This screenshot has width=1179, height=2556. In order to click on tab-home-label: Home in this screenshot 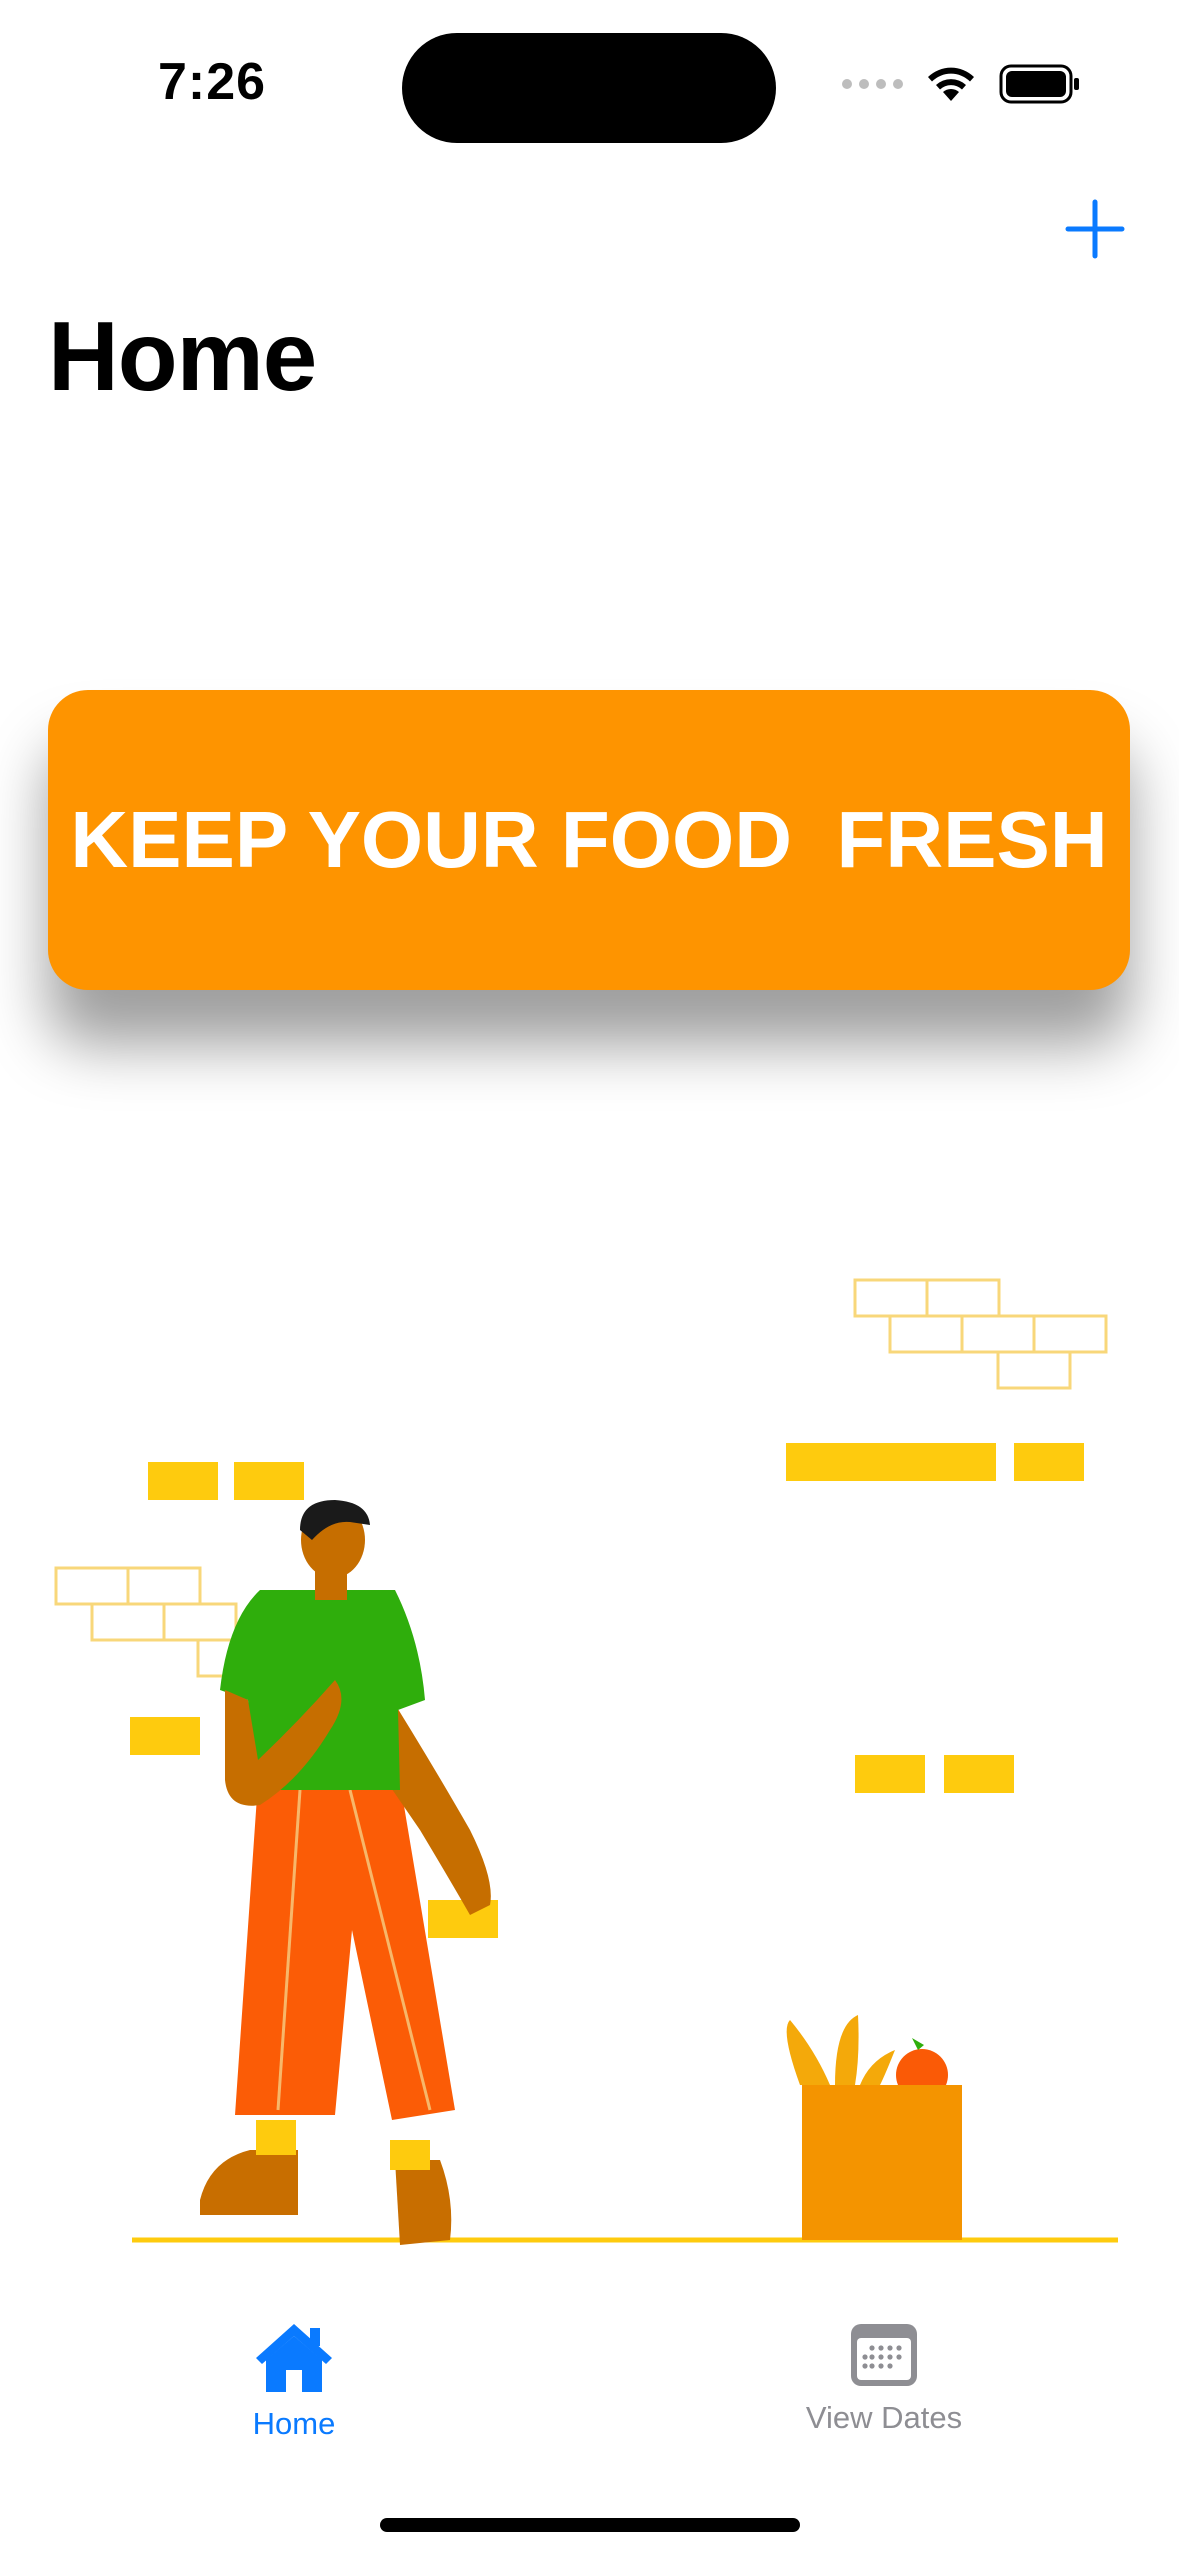, I will do `click(294, 2423)`.